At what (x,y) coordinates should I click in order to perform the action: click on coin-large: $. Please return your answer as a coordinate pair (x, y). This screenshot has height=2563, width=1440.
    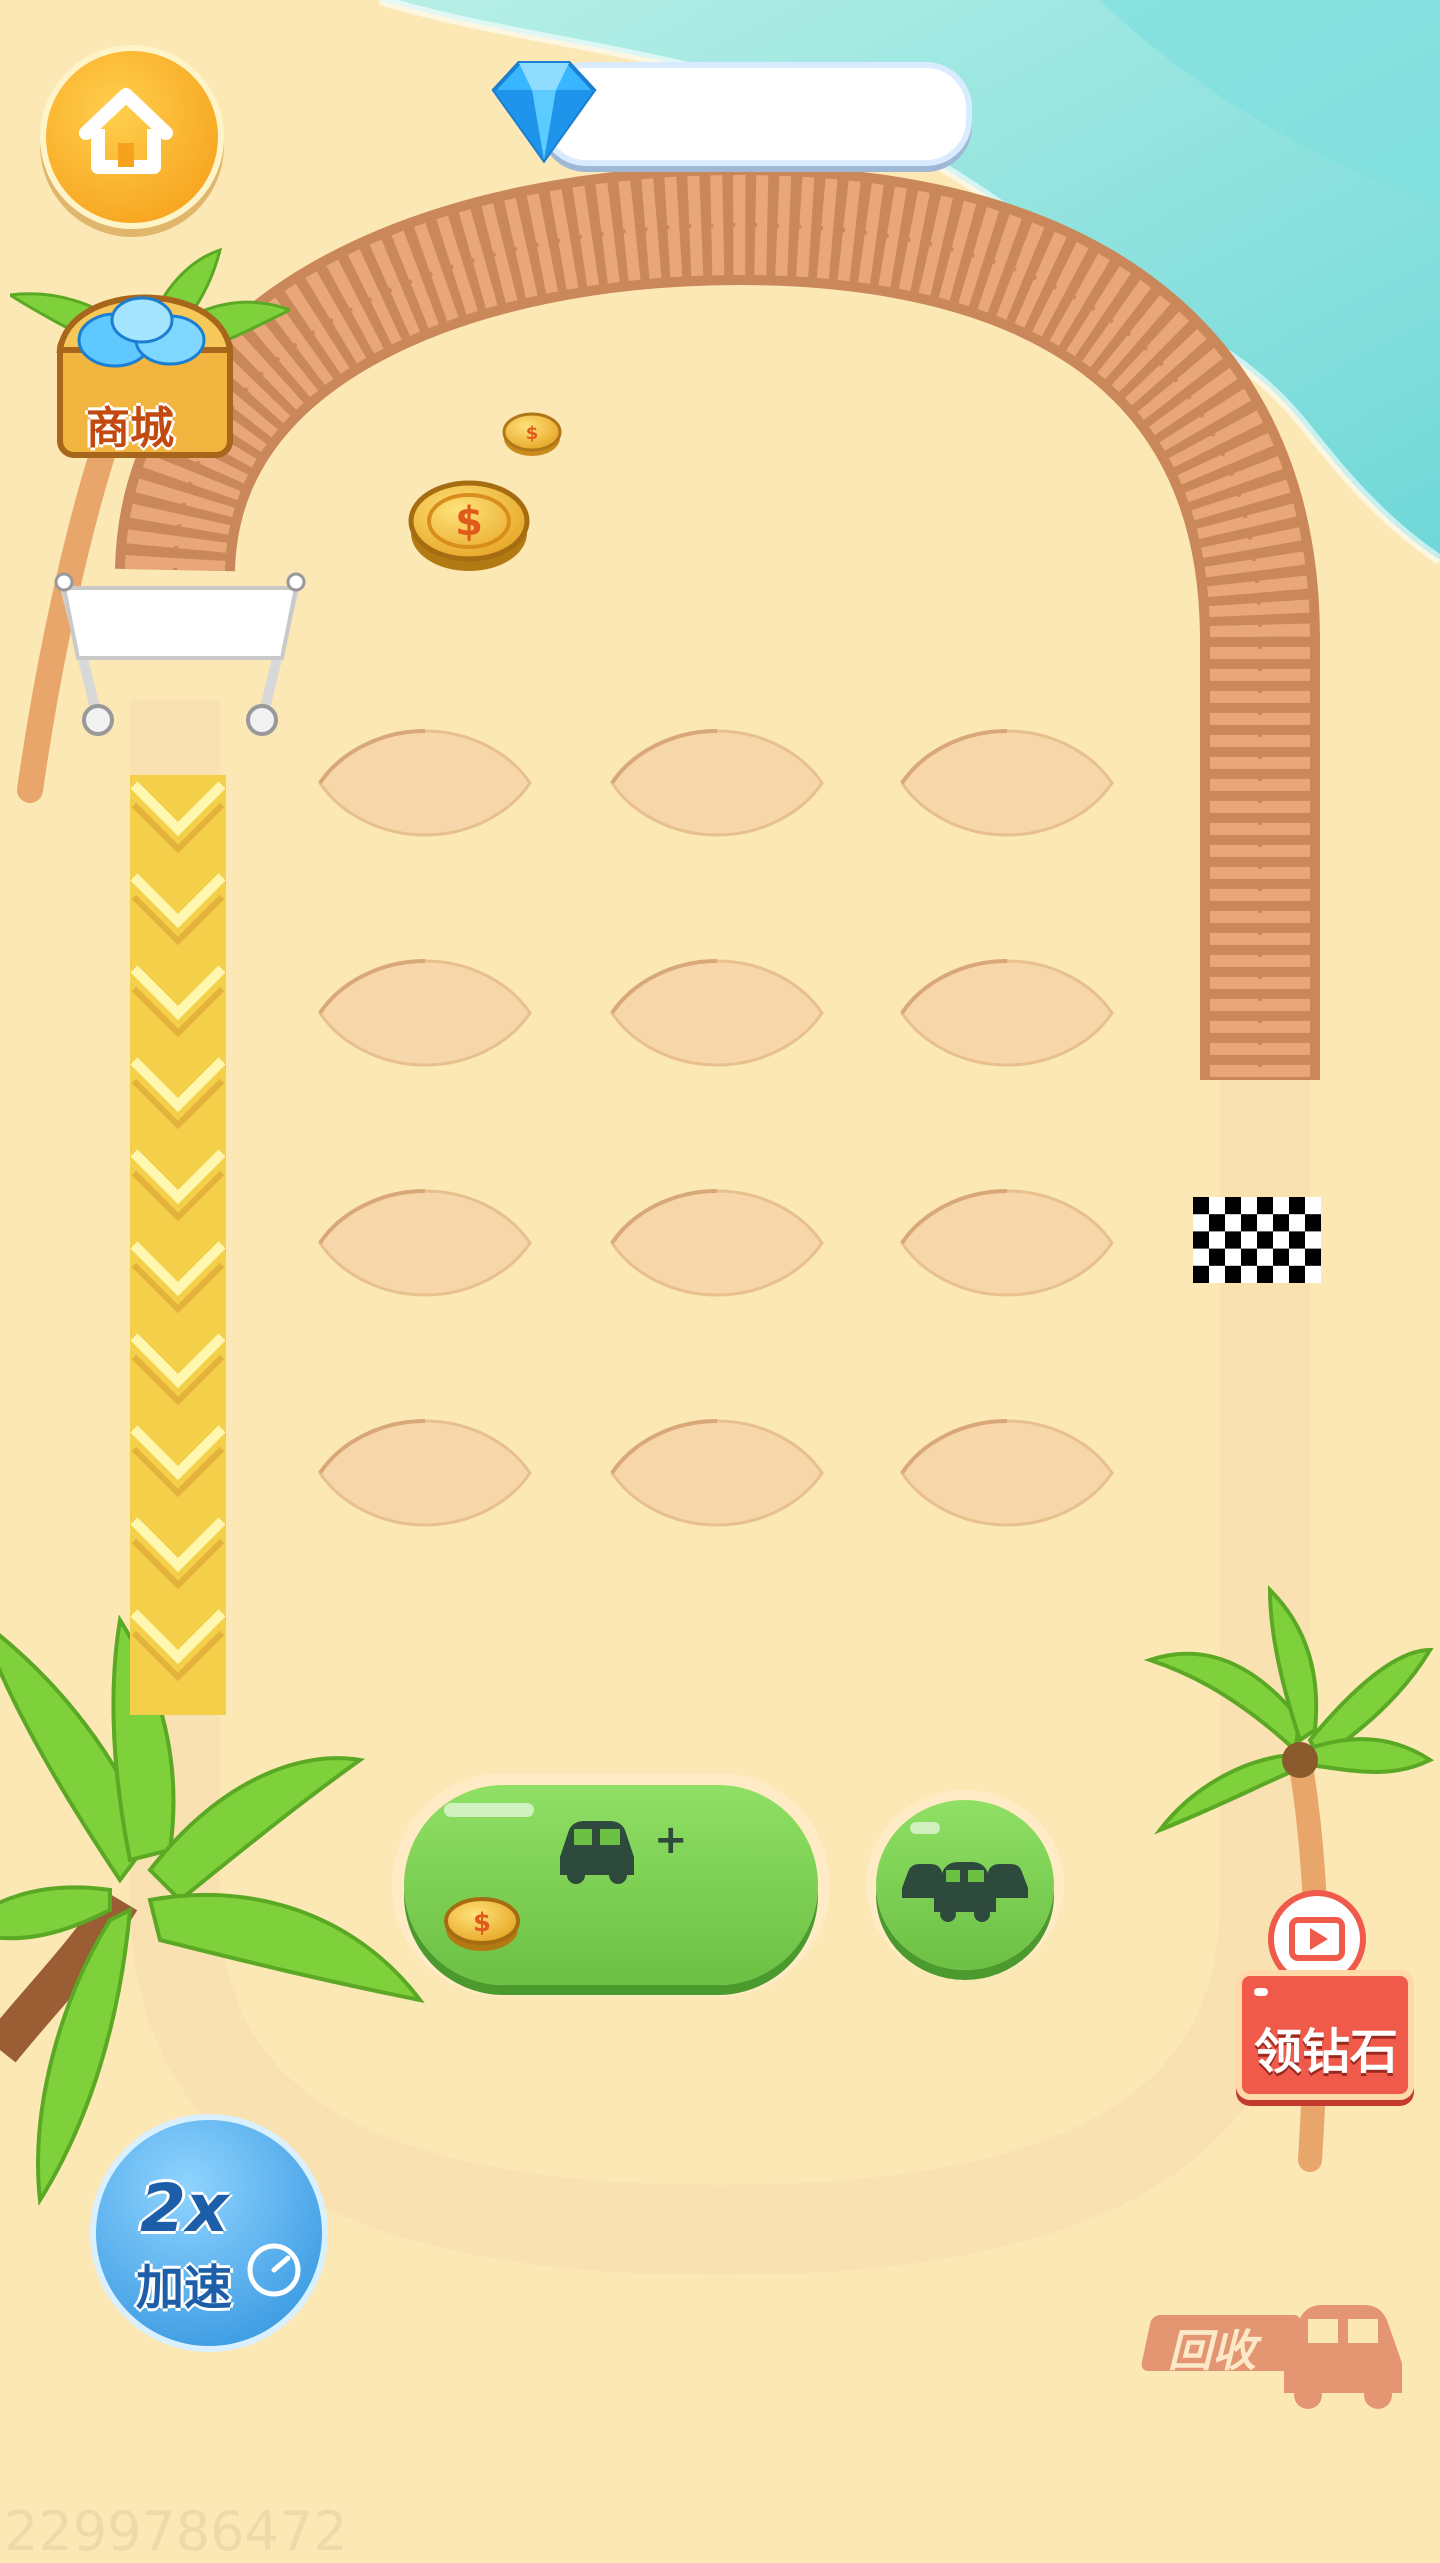
    Looking at the image, I should click on (469, 525).